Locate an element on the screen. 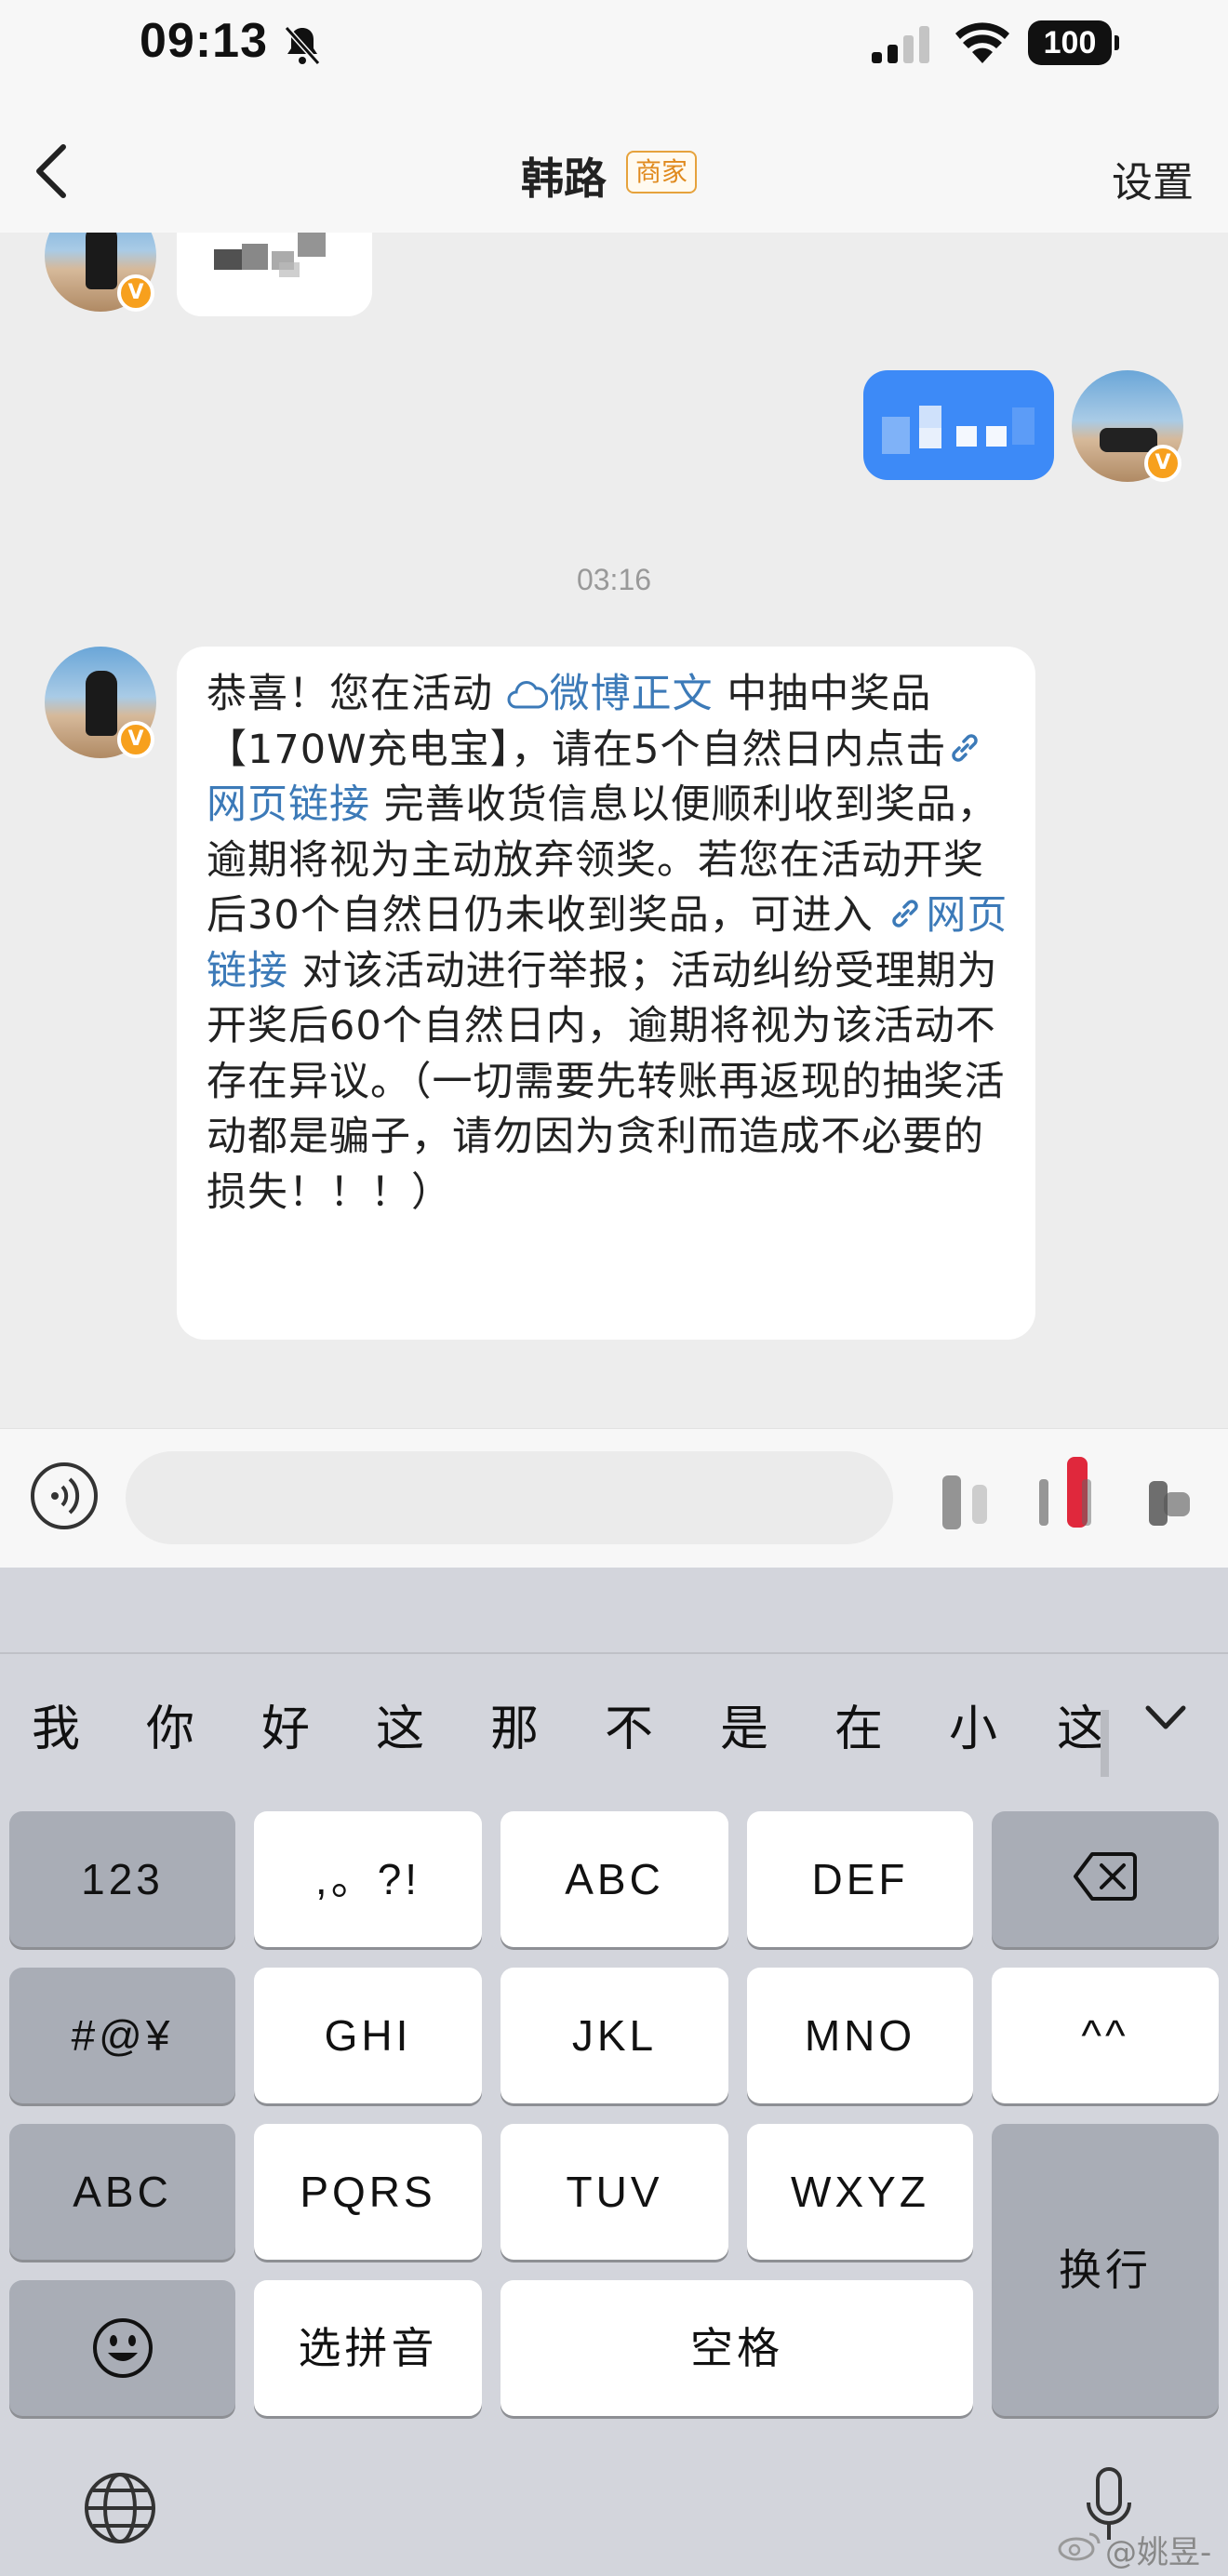  candidate-word: 你 is located at coordinates (170, 1724).